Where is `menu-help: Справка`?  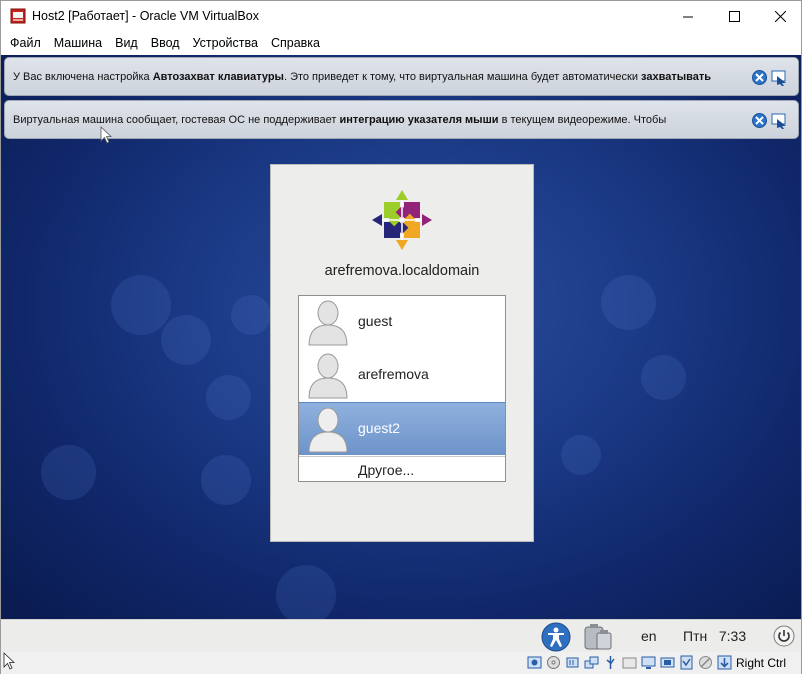 menu-help: Справка is located at coordinates (295, 43).